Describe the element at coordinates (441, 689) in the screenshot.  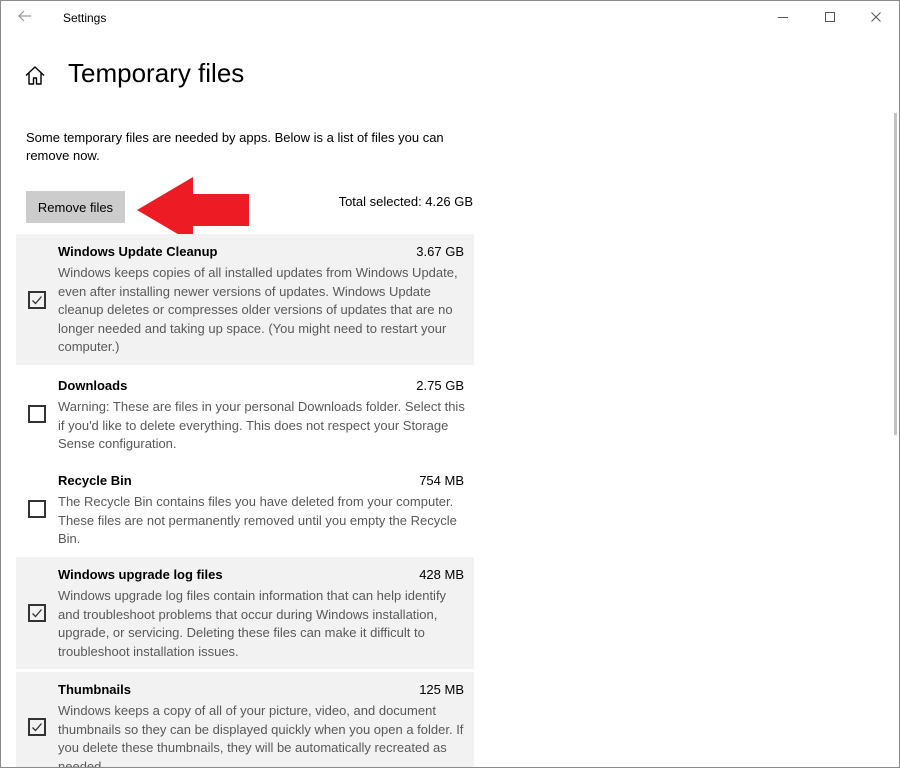
I see `item-size: 125 MB` at that location.